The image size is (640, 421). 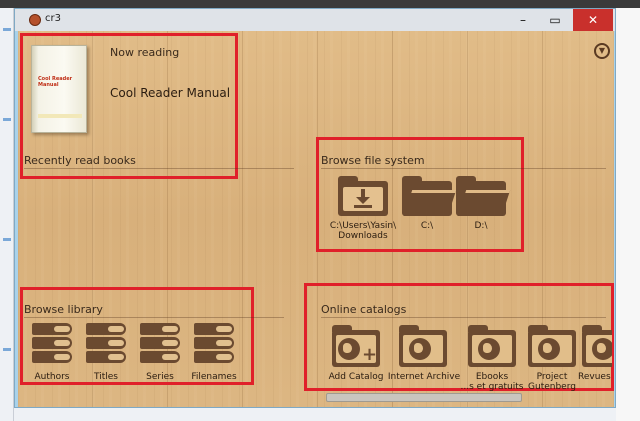 What do you see at coordinates (552, 387) in the screenshot?
I see `catalog-item-label: Gutenberg` at bounding box center [552, 387].